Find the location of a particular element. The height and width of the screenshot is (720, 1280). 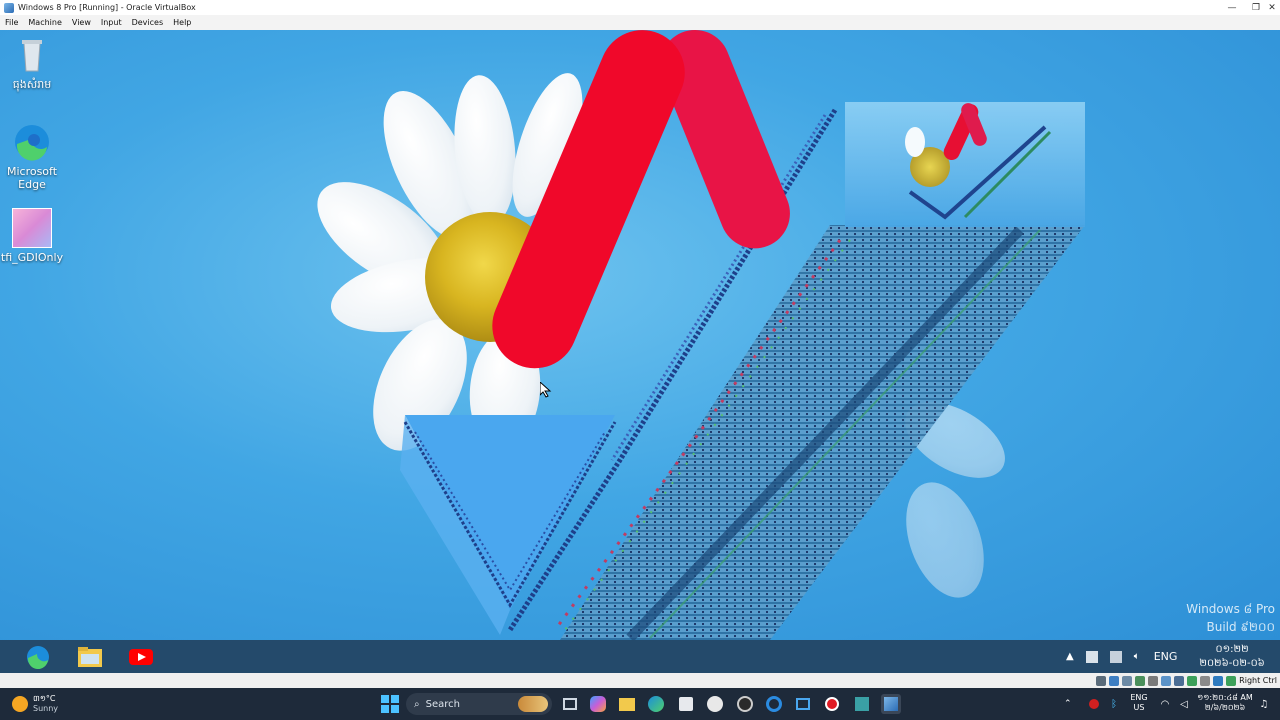

app-button-ie is located at coordinates (774, 704).